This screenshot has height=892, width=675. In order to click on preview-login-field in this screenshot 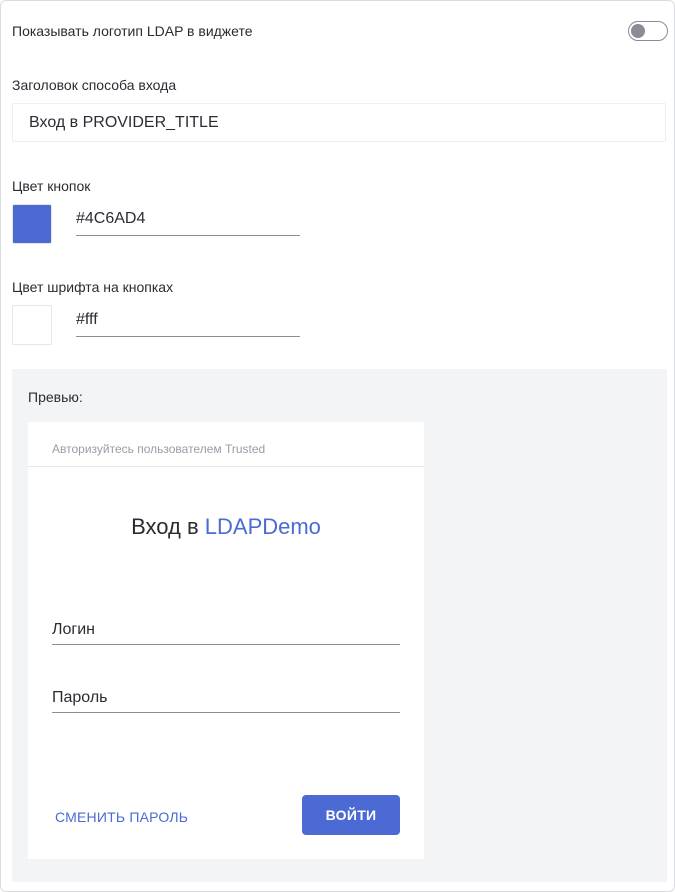, I will do `click(226, 631)`.